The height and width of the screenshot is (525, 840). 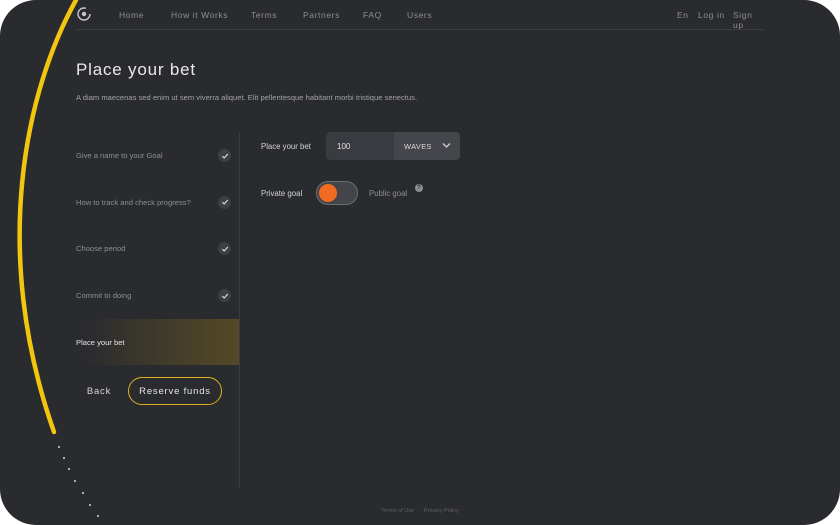 I want to click on logo-icon, so click(x=84, y=14).